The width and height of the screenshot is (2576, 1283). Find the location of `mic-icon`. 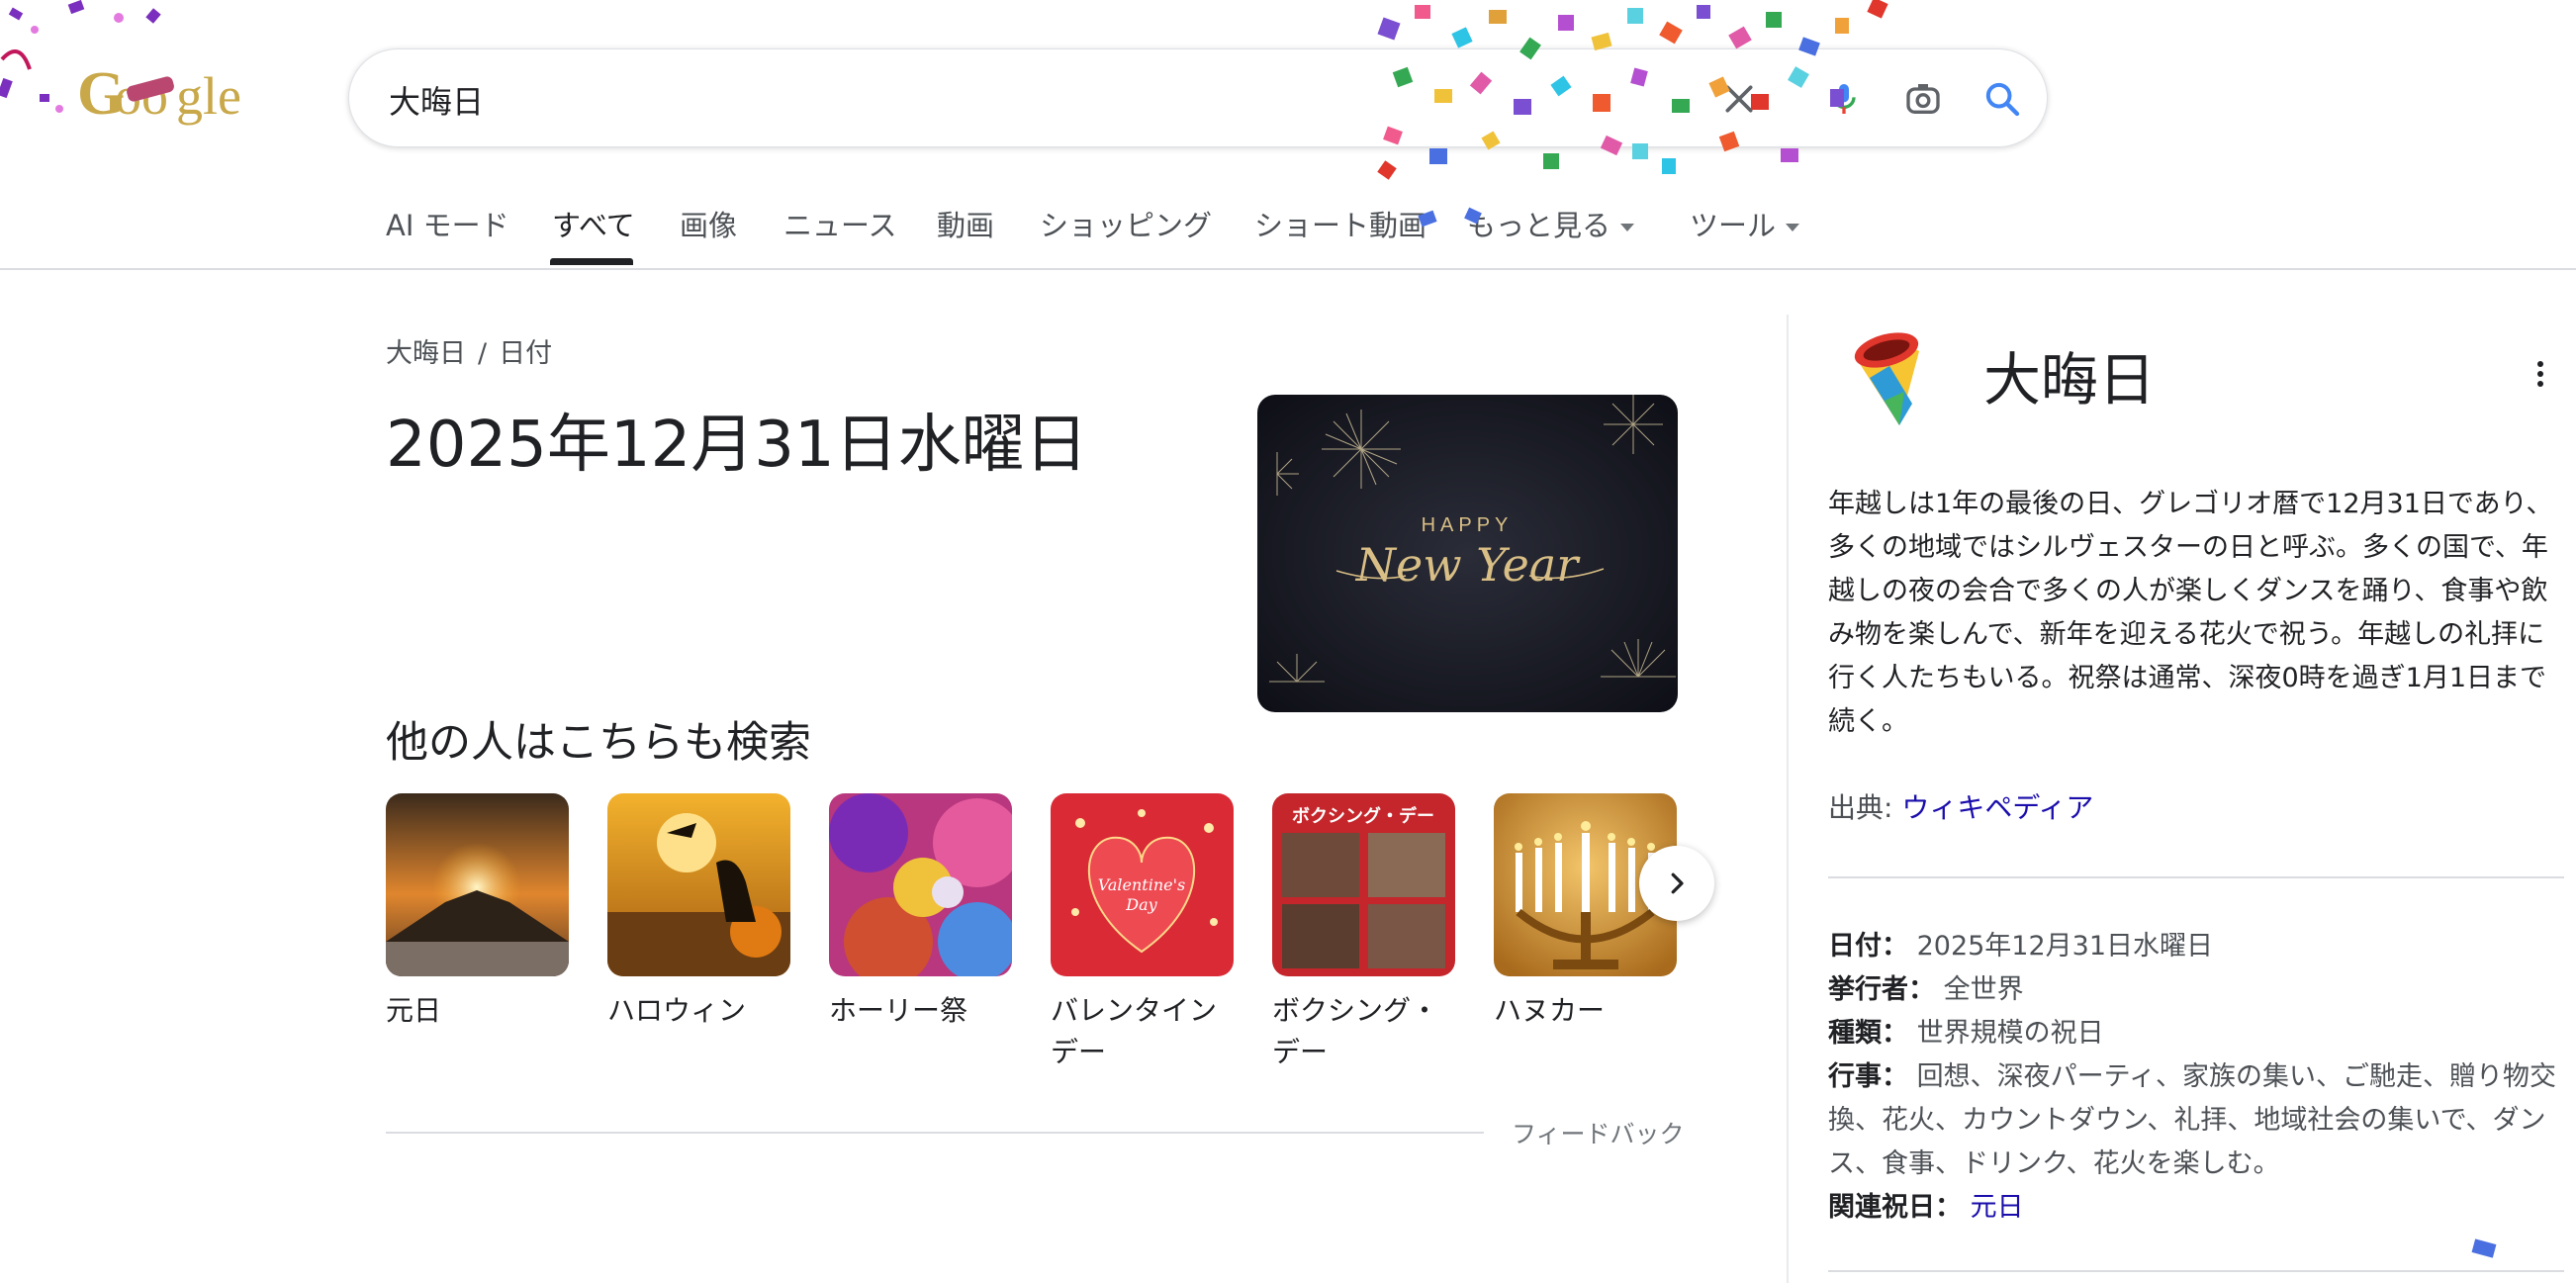

mic-icon is located at coordinates (1844, 99).